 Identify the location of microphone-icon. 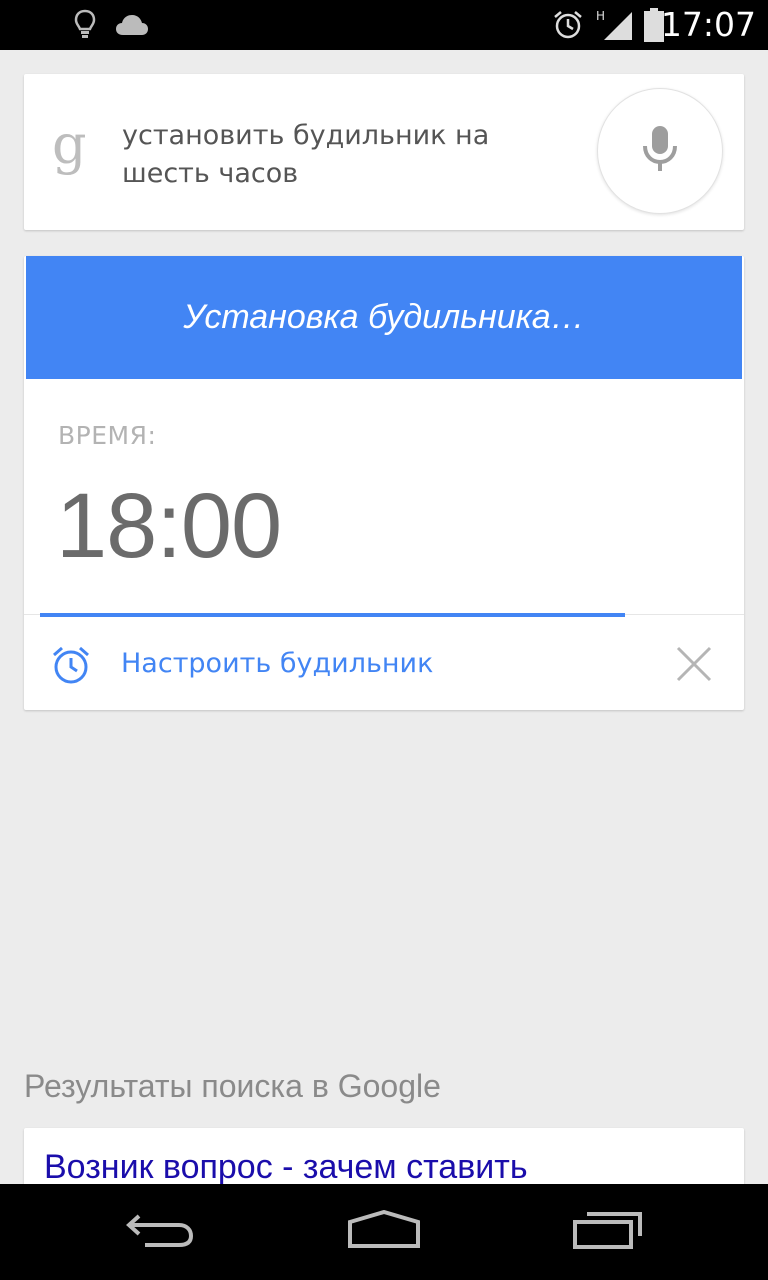
(660, 151).